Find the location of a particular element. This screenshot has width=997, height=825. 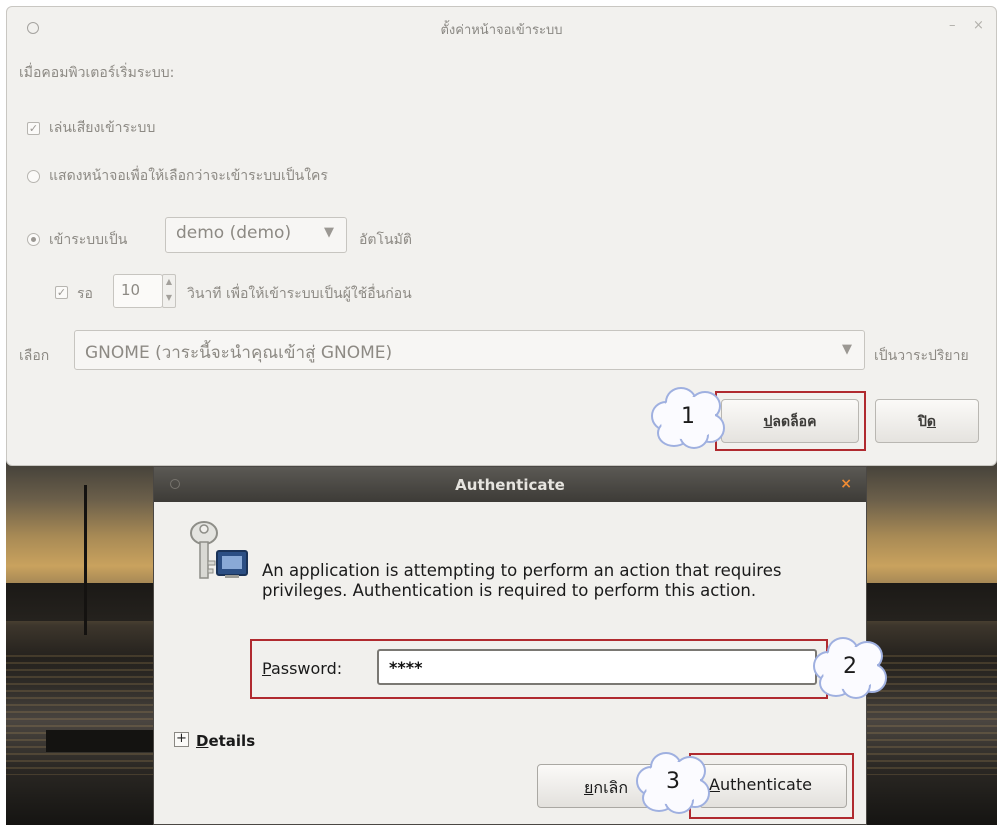

auto-label: อัตโนมัติ is located at coordinates (385, 240).